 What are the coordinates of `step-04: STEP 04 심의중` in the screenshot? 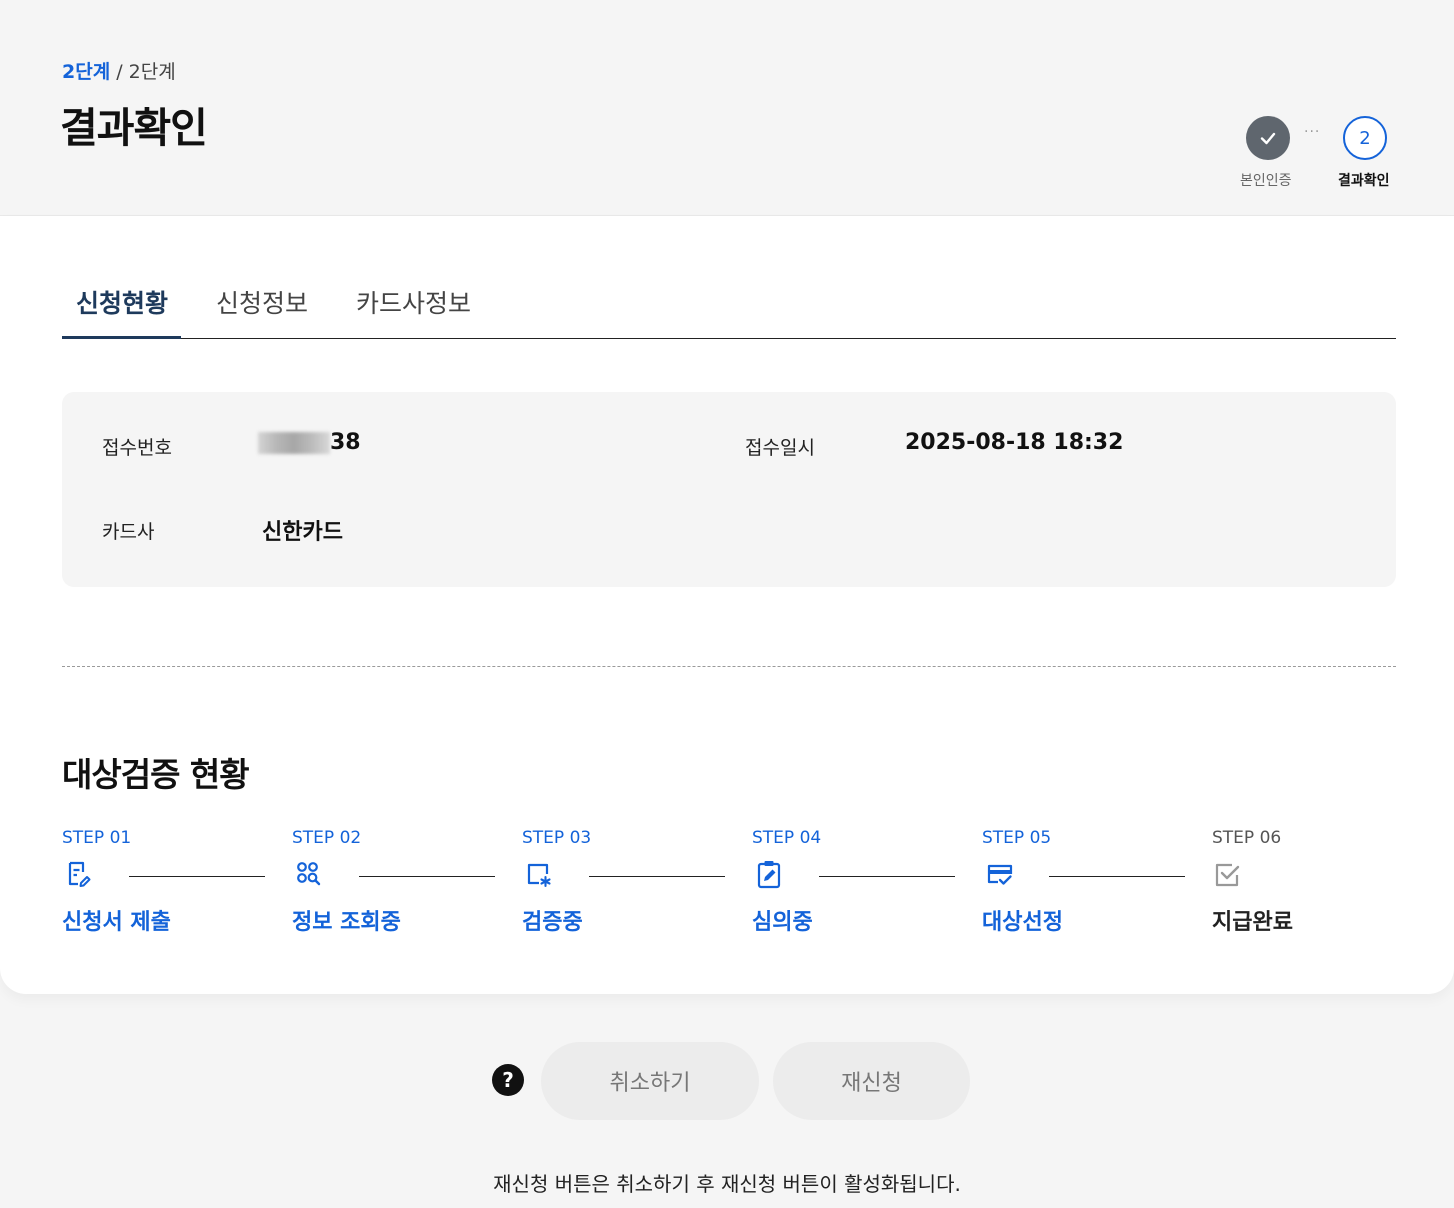 It's located at (867, 884).